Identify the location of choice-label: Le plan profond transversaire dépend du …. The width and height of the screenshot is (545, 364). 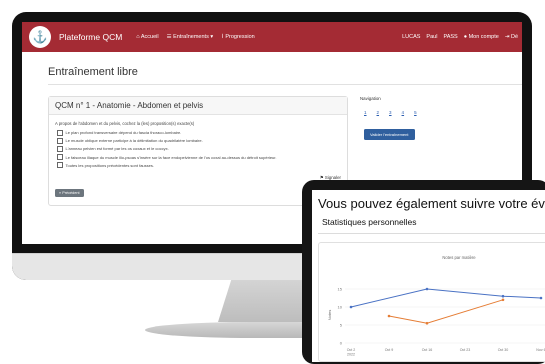
(123, 133).